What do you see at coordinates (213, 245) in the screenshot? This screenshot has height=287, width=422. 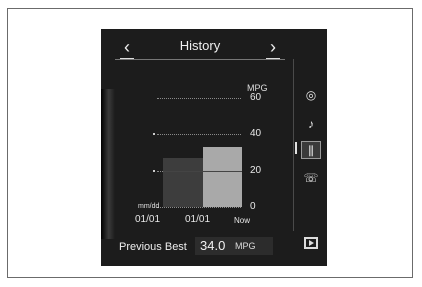 I see `previous-best-value: 34.0` at bounding box center [213, 245].